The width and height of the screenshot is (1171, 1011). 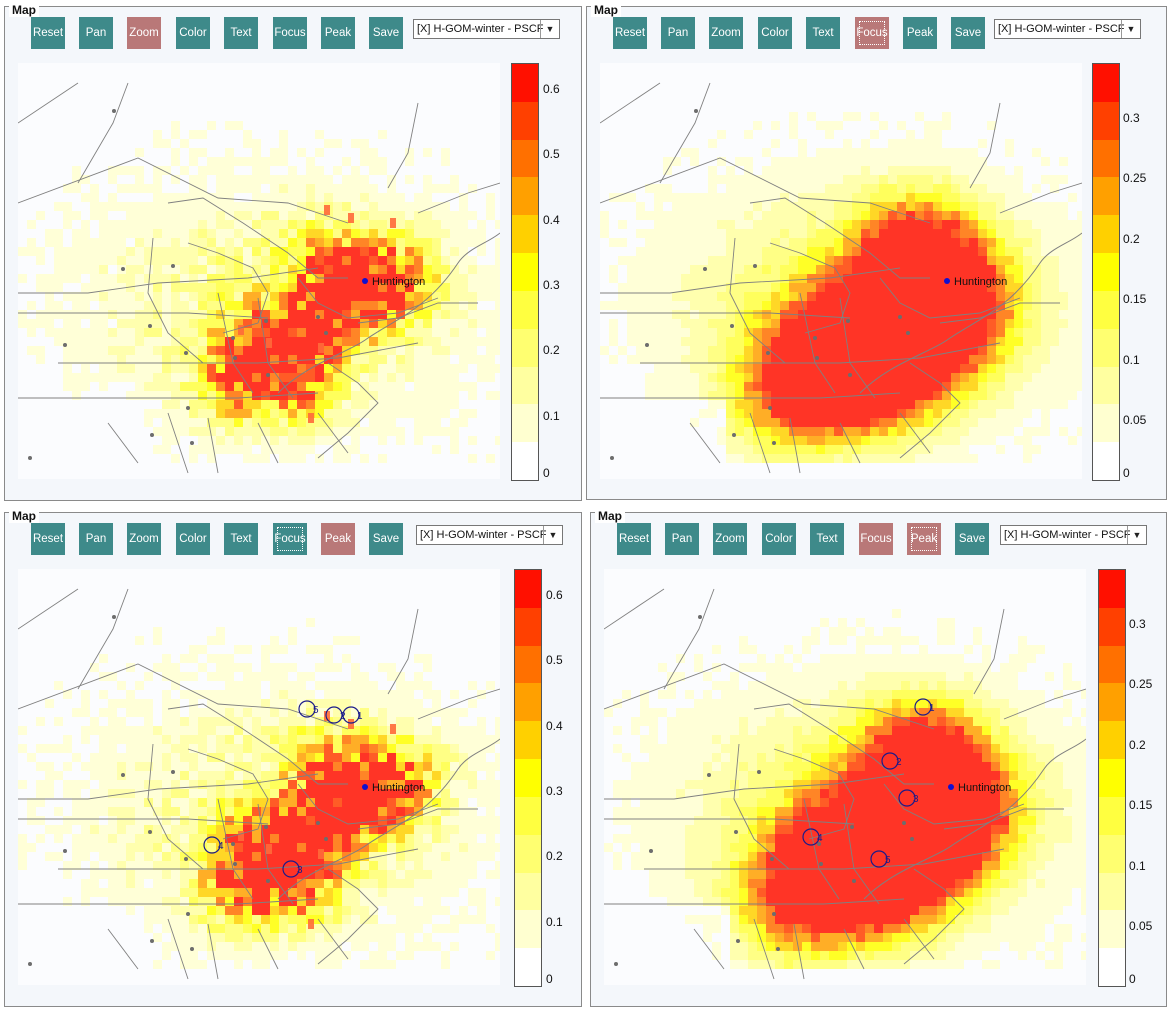 I want to click on color-scale-tick-label: 0.1, so click(x=554, y=921).